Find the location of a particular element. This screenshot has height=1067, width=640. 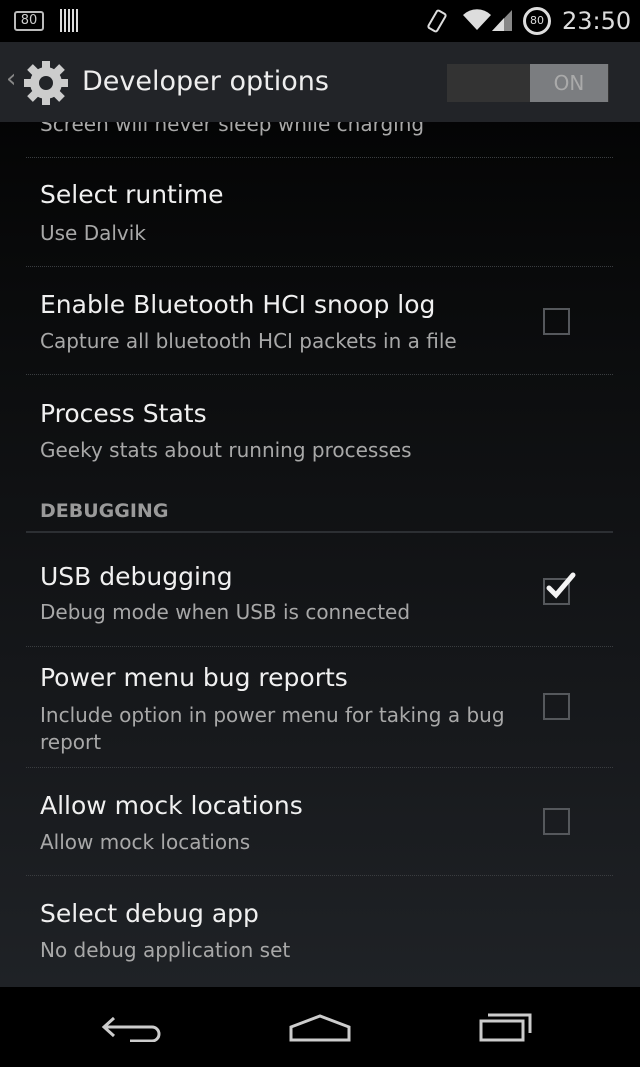

item-title: Select runtime is located at coordinates (132, 194).